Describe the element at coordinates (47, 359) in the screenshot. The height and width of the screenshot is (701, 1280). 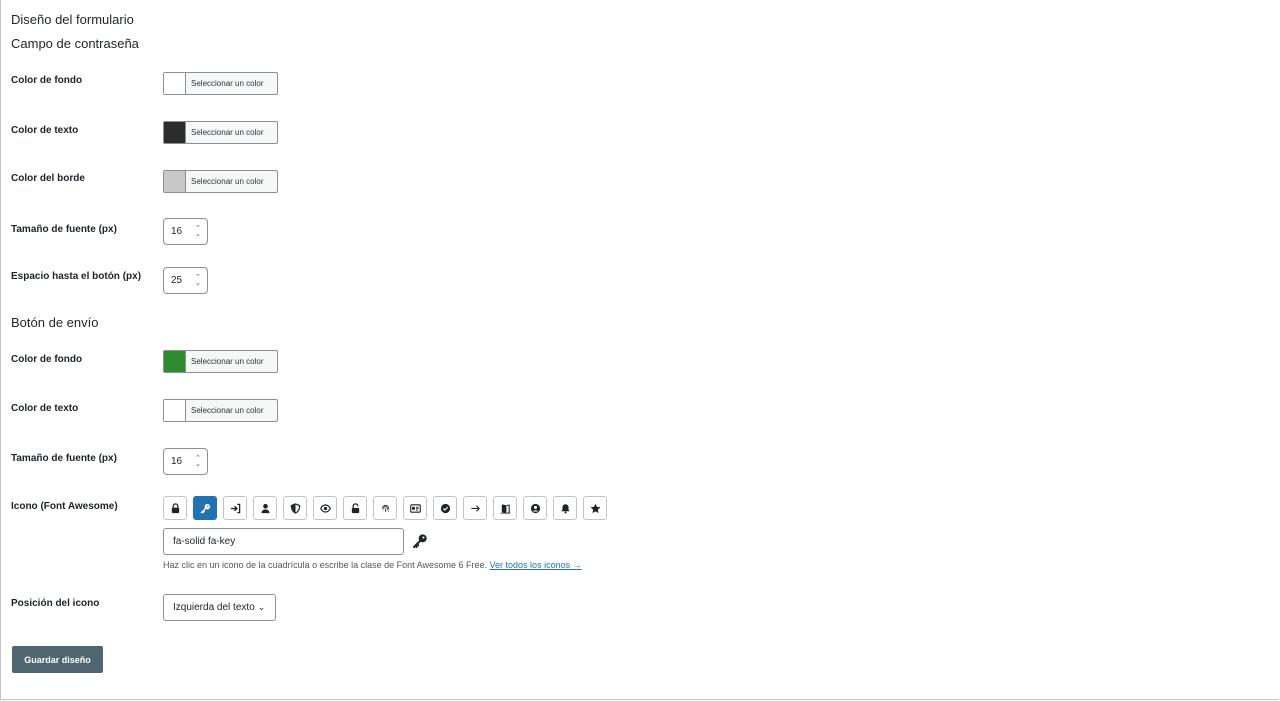
I see `submit-bg-label: Color de fondo` at that location.